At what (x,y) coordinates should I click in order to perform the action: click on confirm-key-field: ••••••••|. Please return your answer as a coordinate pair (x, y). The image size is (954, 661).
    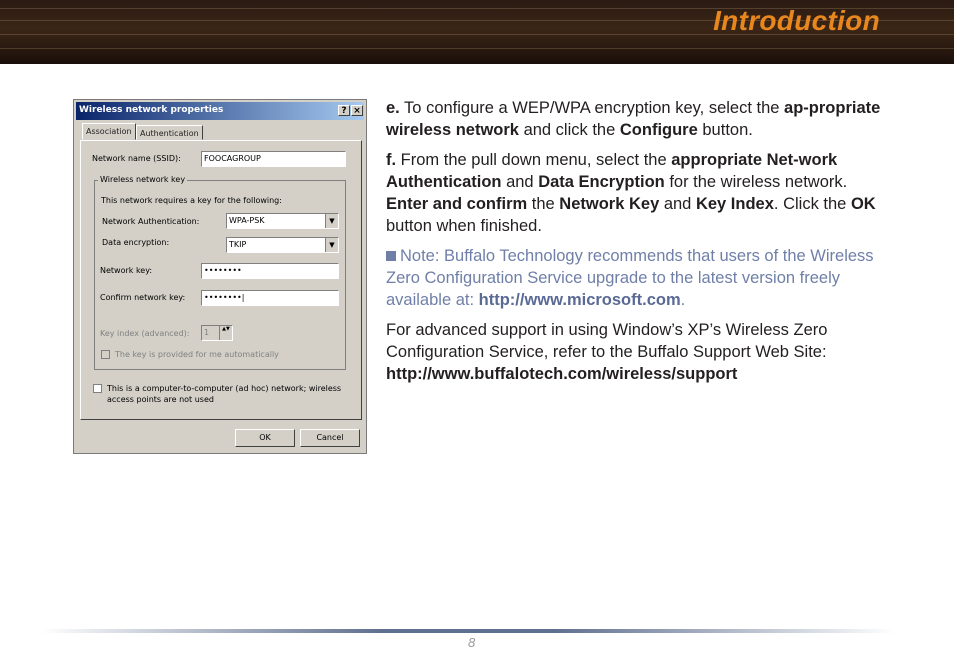
    Looking at the image, I should click on (270, 298).